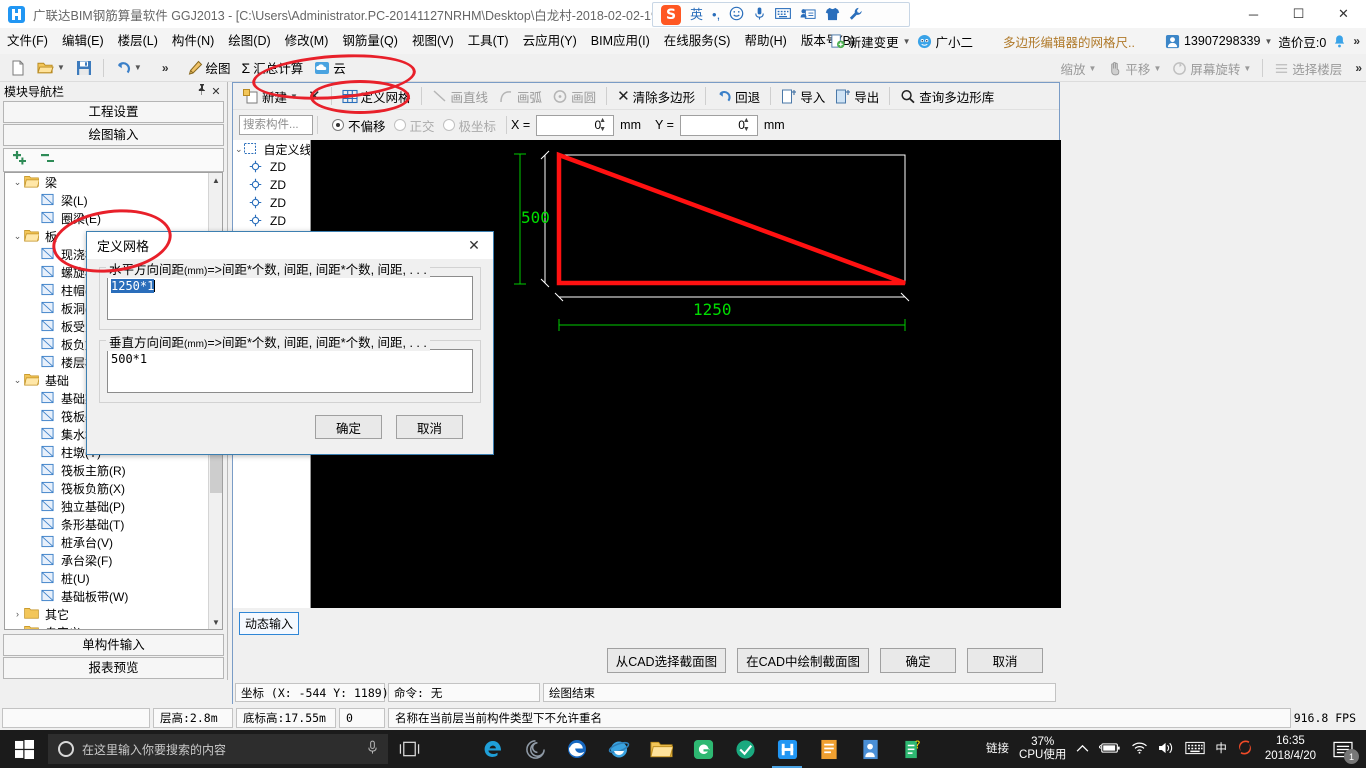  Describe the element at coordinates (1078, 68) in the screenshot. I see `toolbar-zoom-button: 缩放 ▼` at that location.